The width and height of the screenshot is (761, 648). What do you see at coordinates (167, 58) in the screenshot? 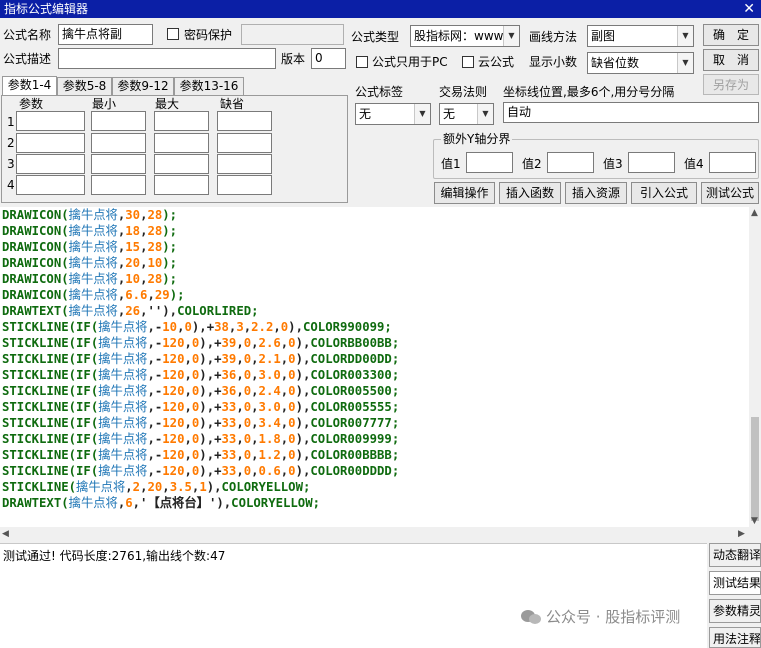
I see `formula-desc-input` at bounding box center [167, 58].